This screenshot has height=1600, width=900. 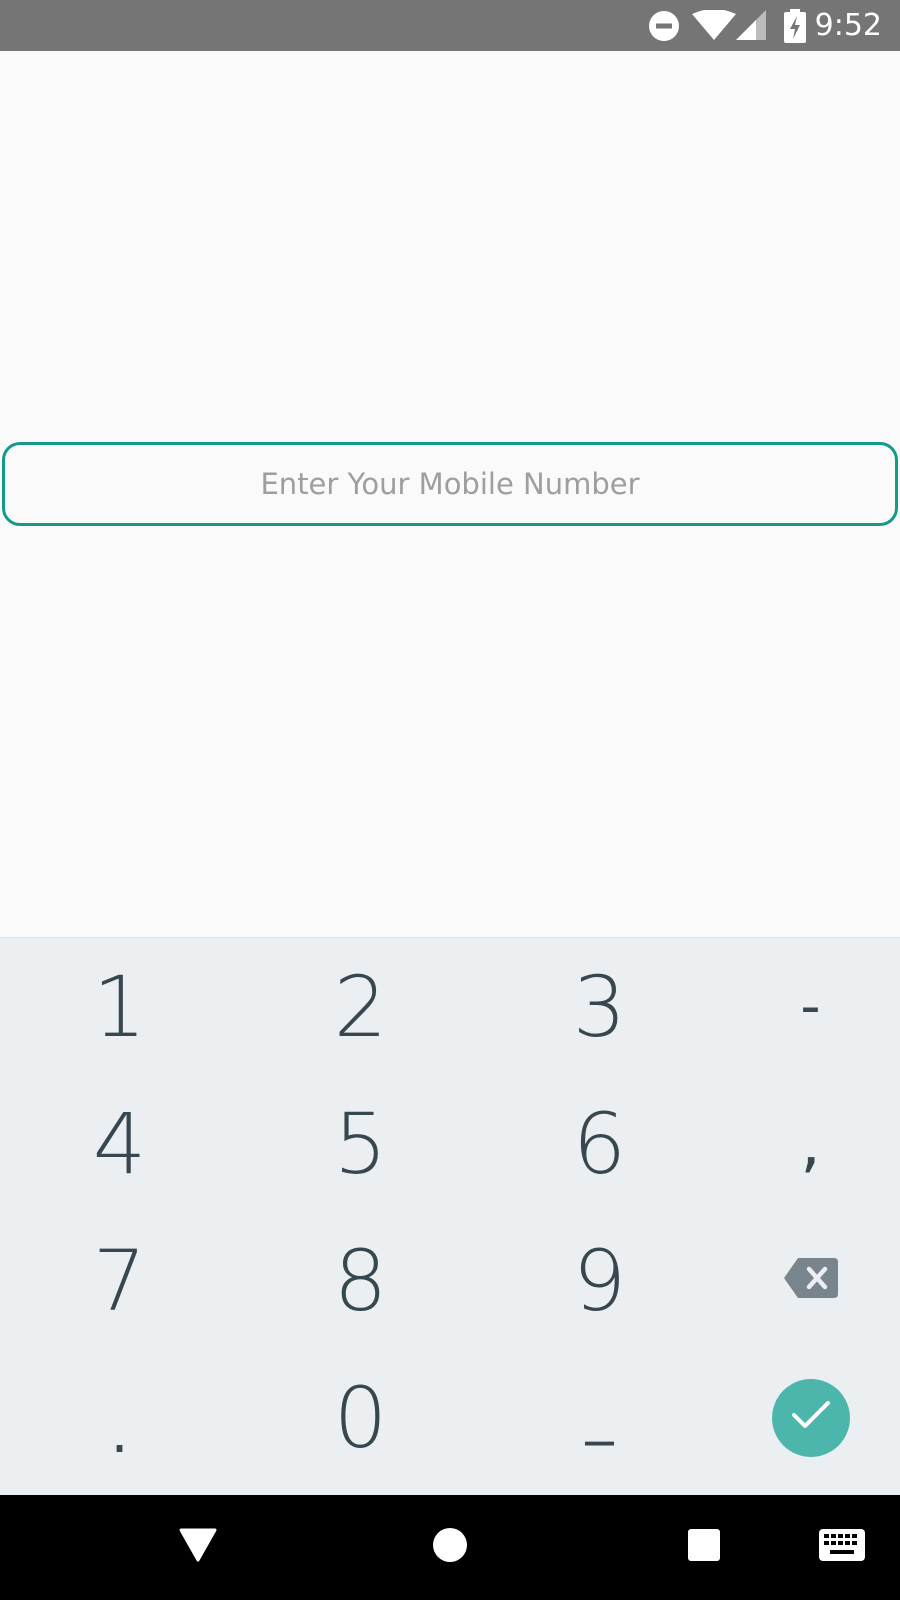 I want to click on keyboard-switch-icon, so click(x=842, y=1547).